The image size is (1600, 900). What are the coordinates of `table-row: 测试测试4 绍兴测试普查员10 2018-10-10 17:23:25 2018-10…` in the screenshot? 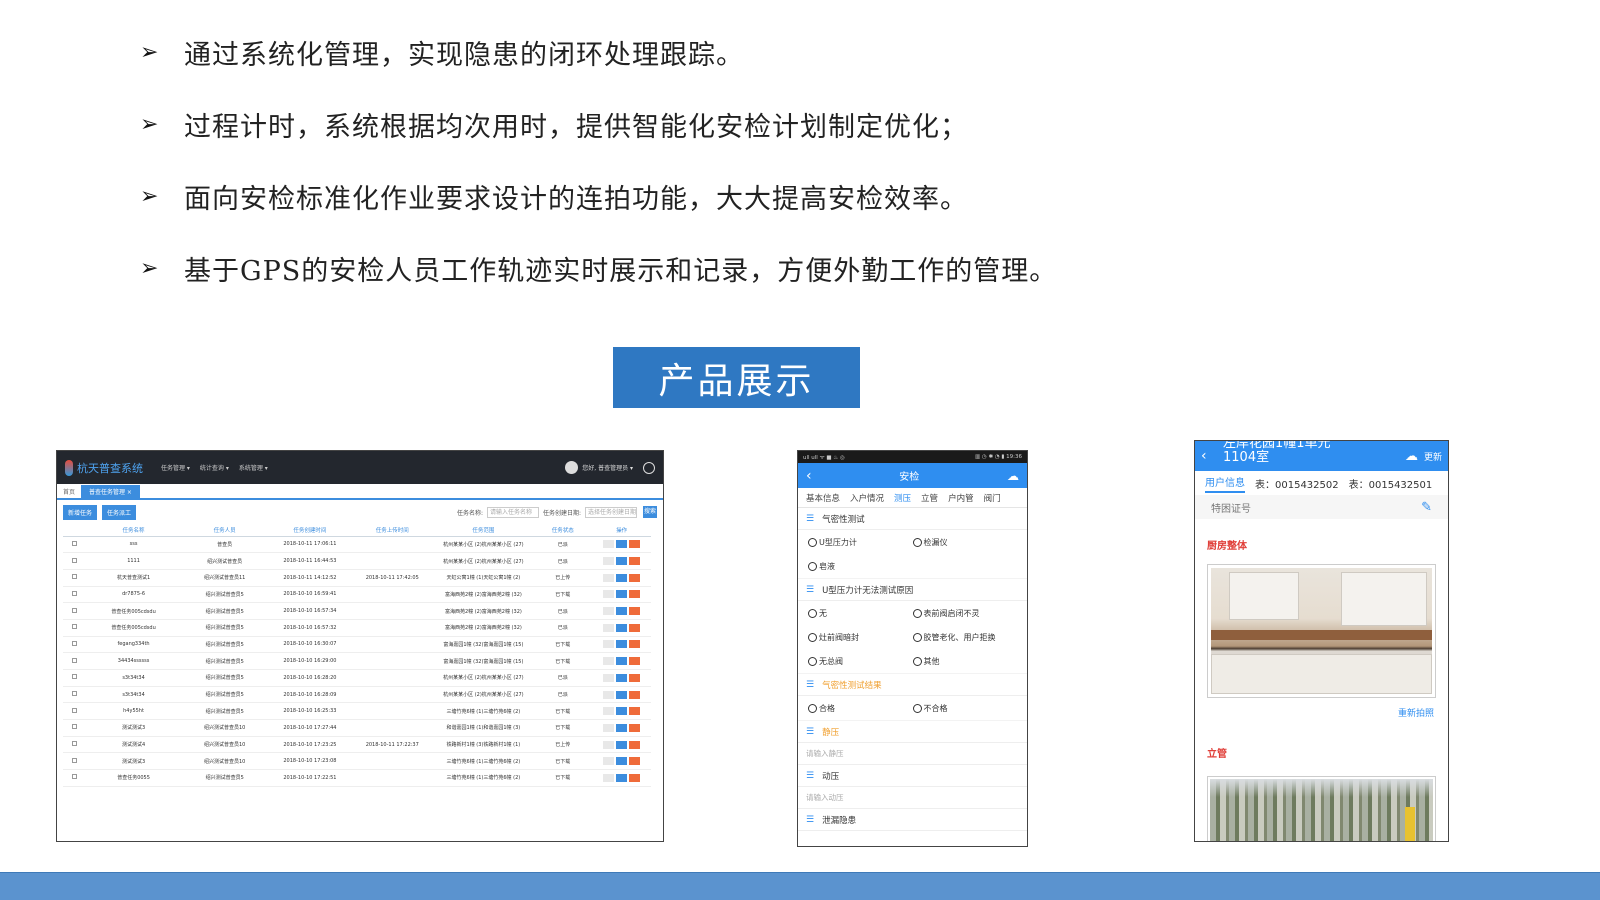 It's located at (357, 745).